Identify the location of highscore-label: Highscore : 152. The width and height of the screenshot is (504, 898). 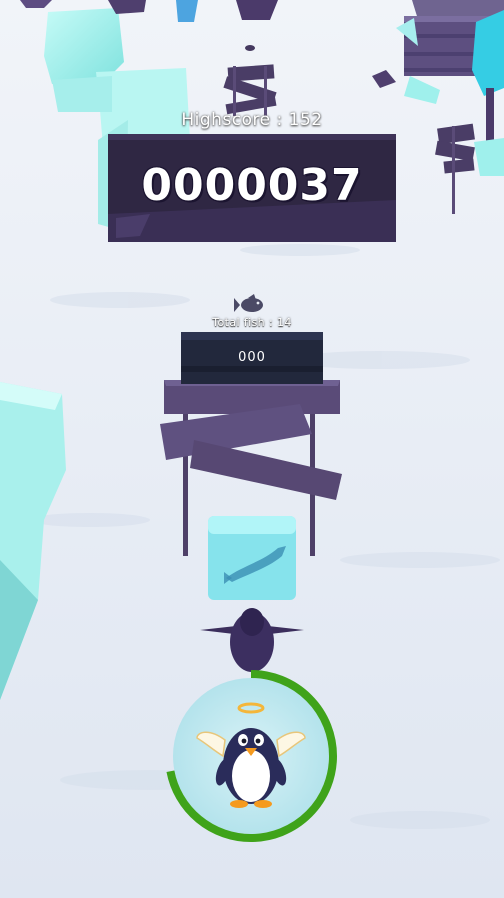
(252, 120).